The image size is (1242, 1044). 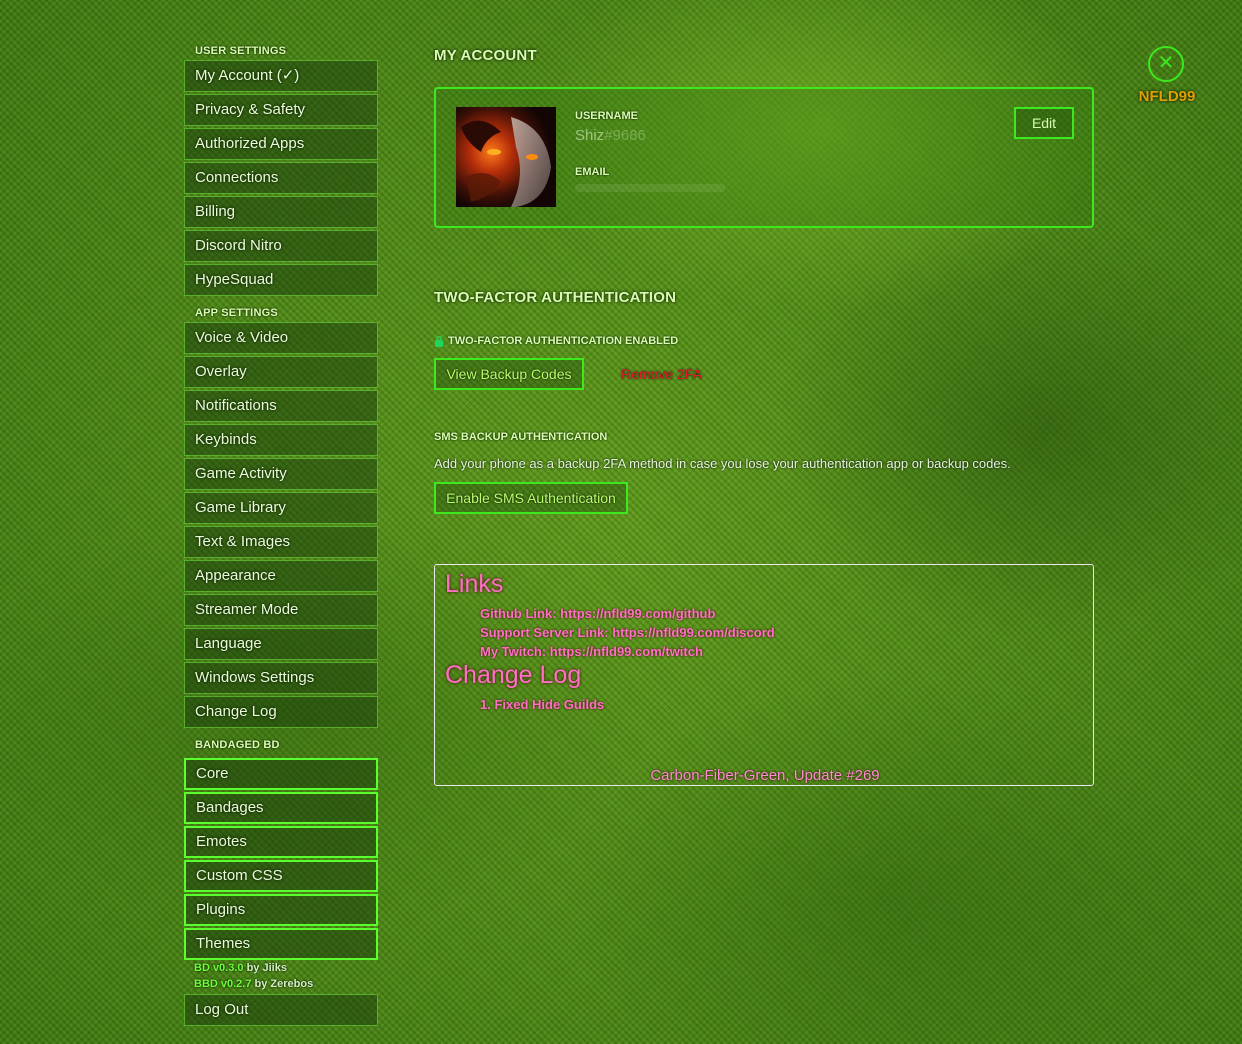 What do you see at coordinates (281, 76) in the screenshot?
I see `sidebar-item-my-account: My Account (✓)` at bounding box center [281, 76].